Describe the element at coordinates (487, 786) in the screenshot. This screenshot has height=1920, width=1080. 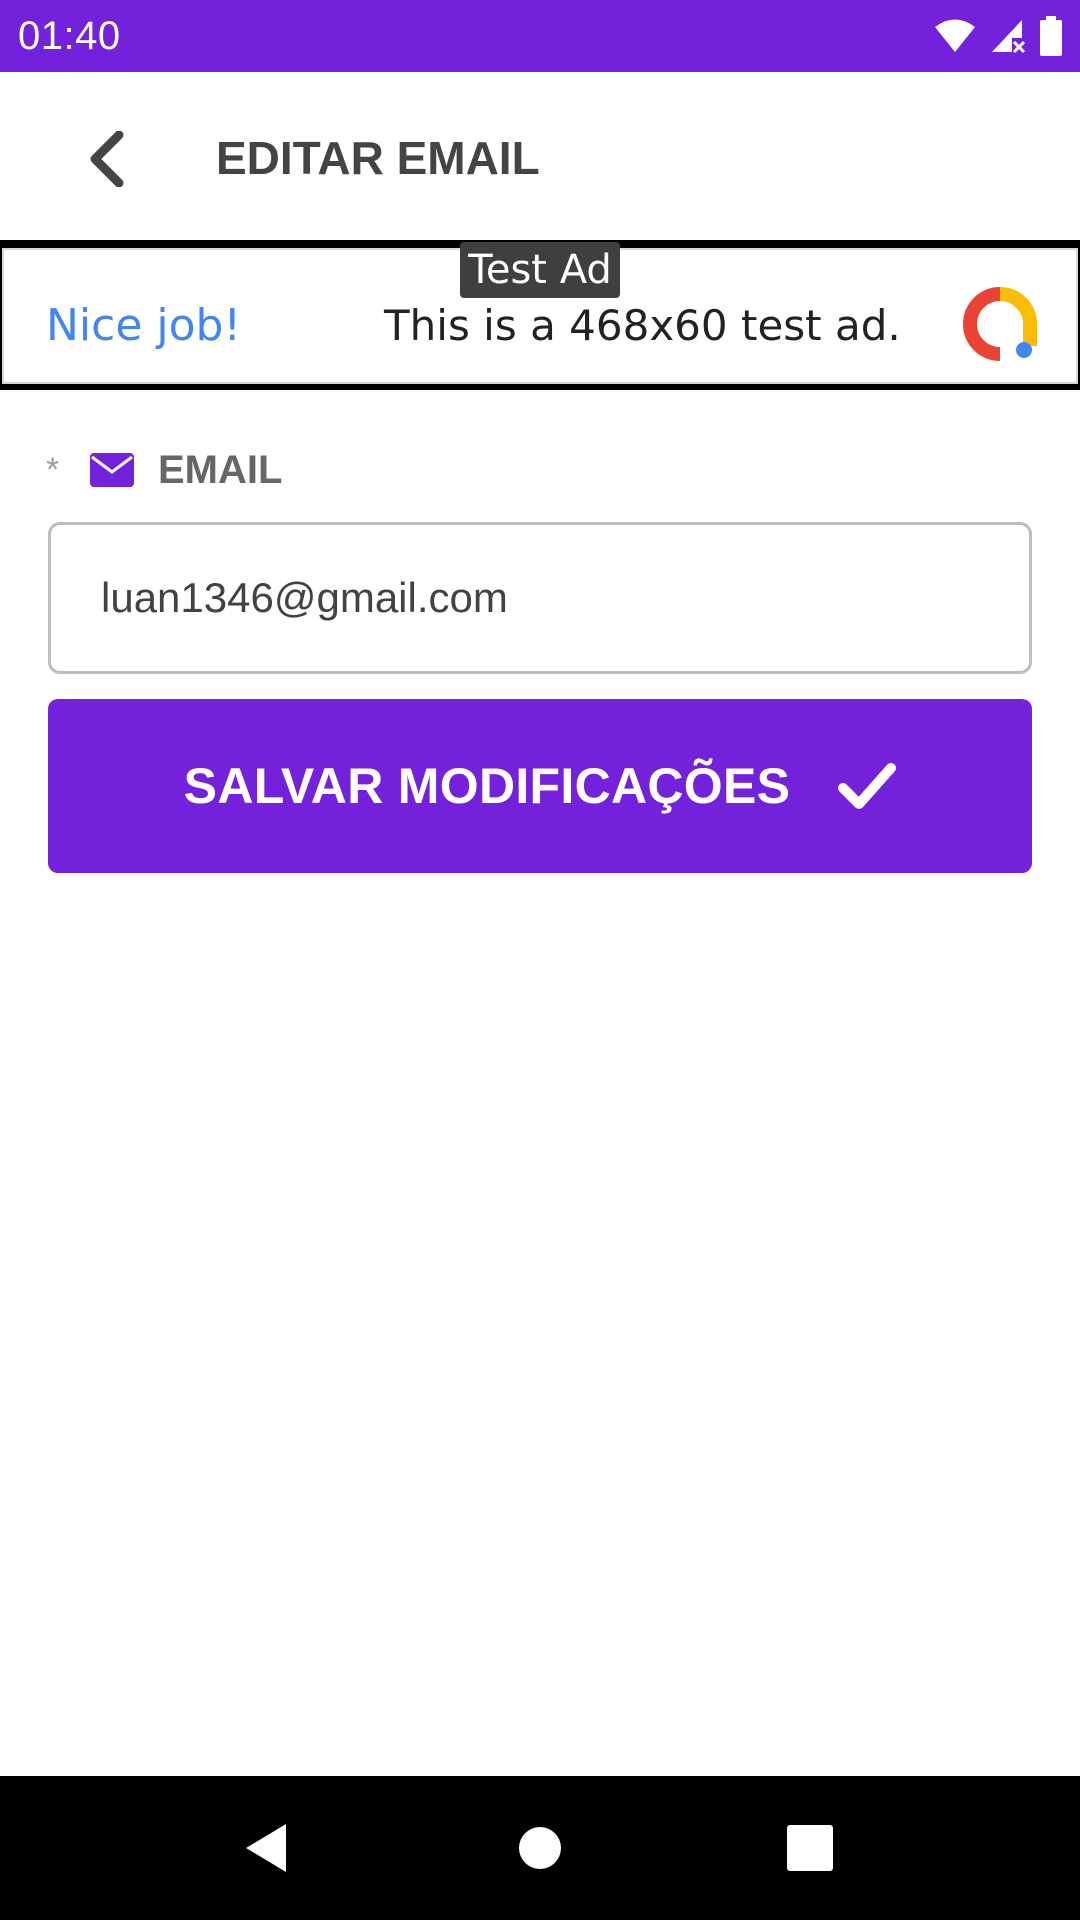
I see `save-button-label: SALVAR MODIFICAÇÕES` at that location.